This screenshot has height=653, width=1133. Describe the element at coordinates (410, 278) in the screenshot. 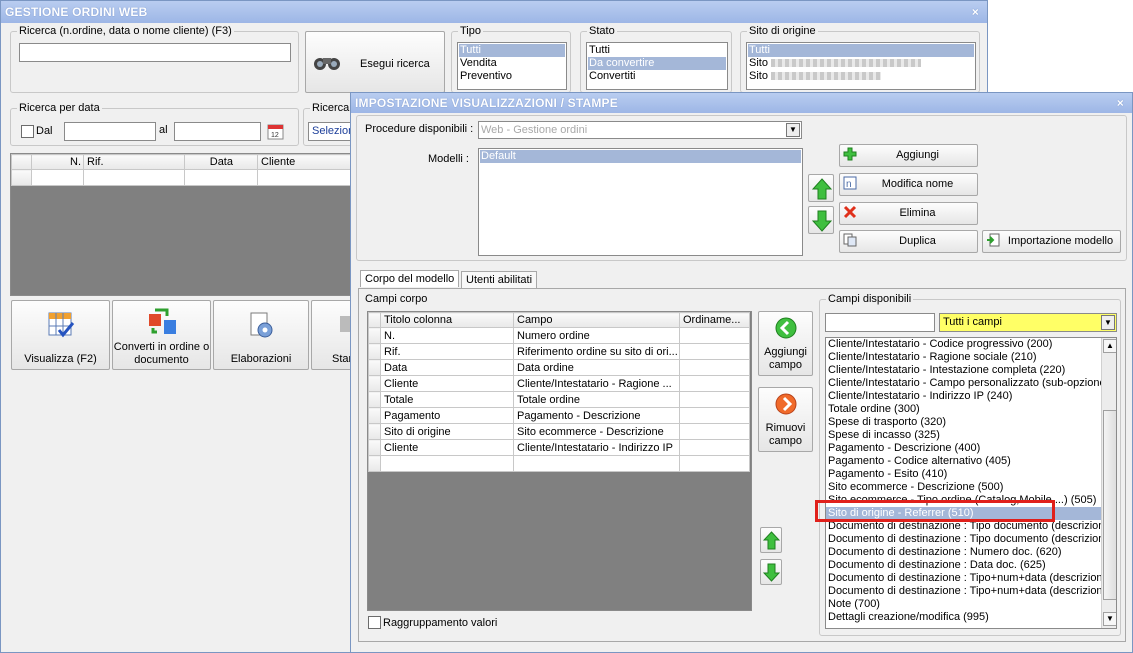

I see `tab-corpo-modello: Corpo del modello` at that location.